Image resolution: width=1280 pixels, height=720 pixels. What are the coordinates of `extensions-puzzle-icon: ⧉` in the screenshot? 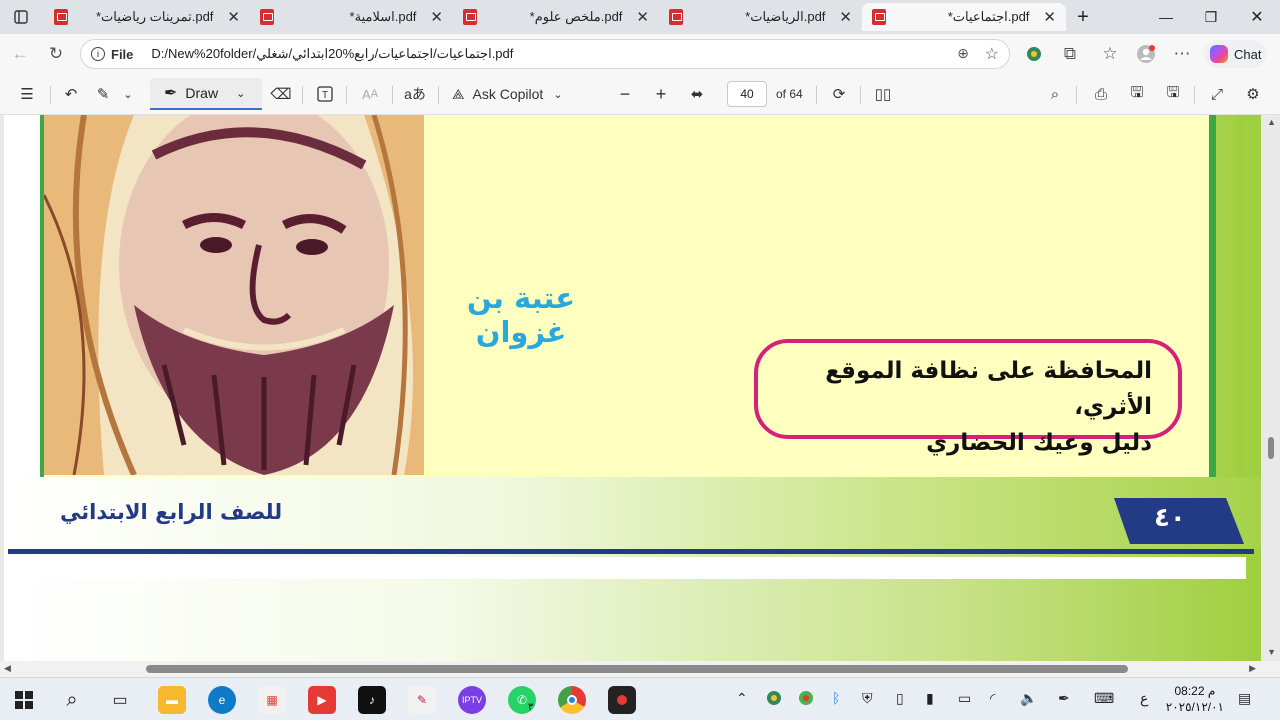 It's located at (1070, 54).